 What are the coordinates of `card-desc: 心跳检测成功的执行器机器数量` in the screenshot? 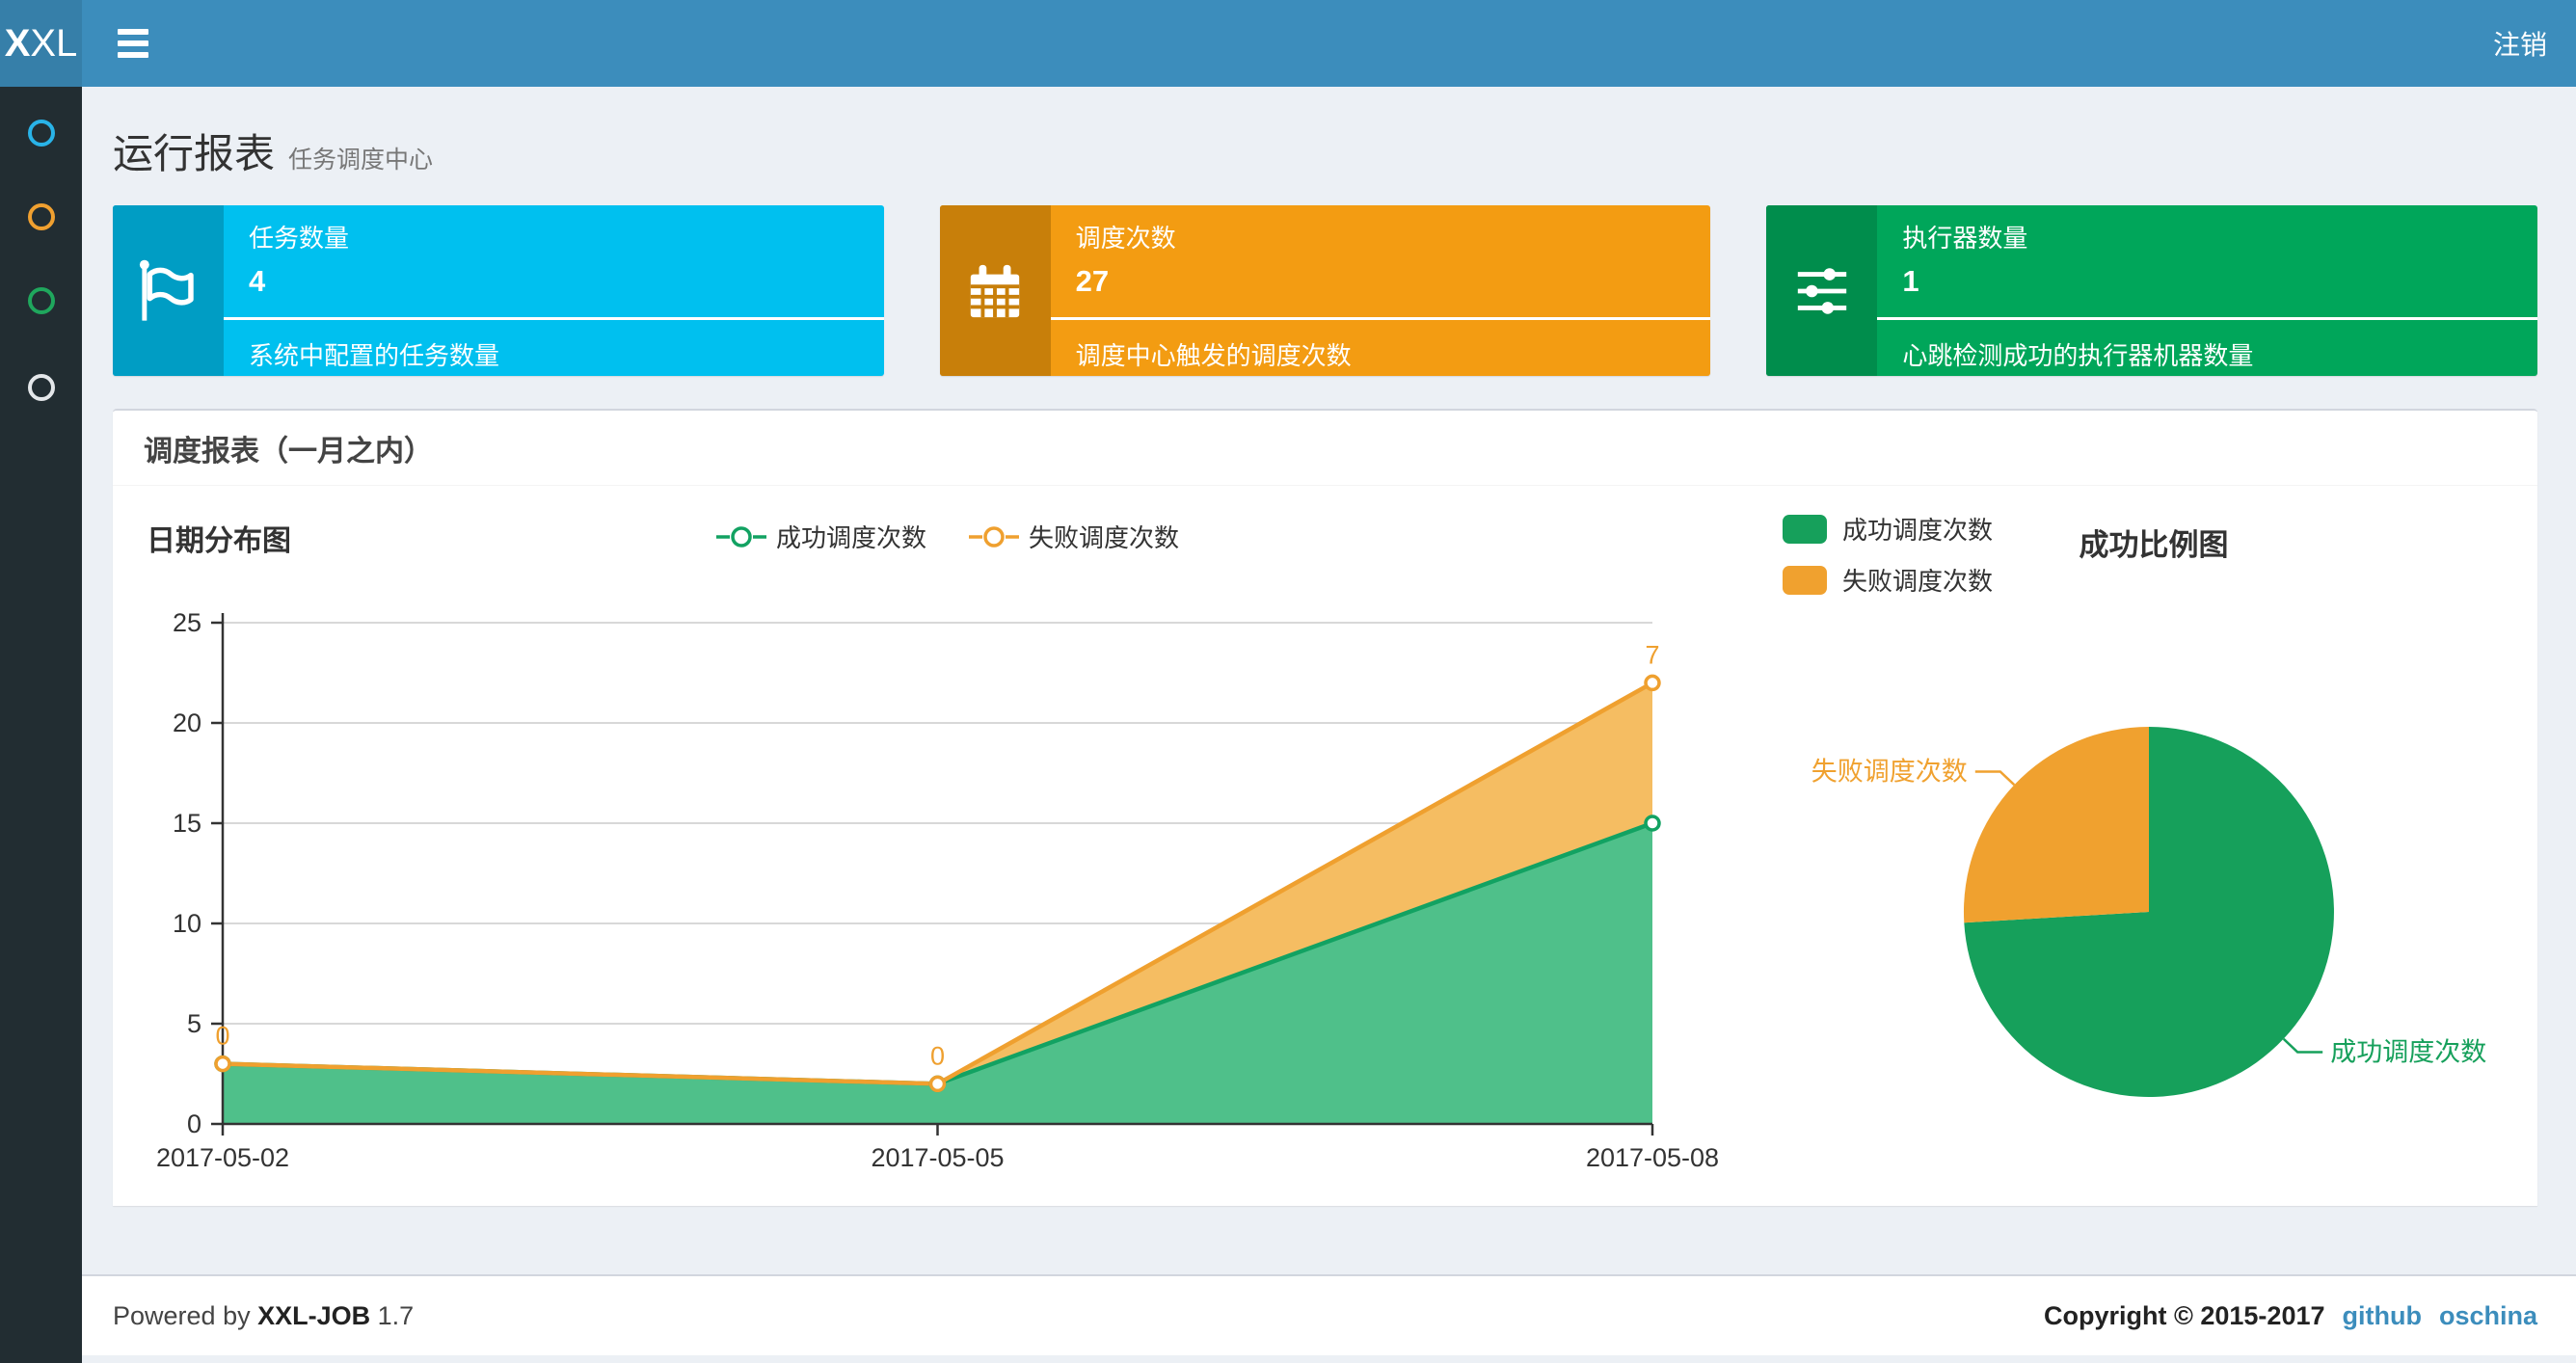 It's located at (2078, 355).